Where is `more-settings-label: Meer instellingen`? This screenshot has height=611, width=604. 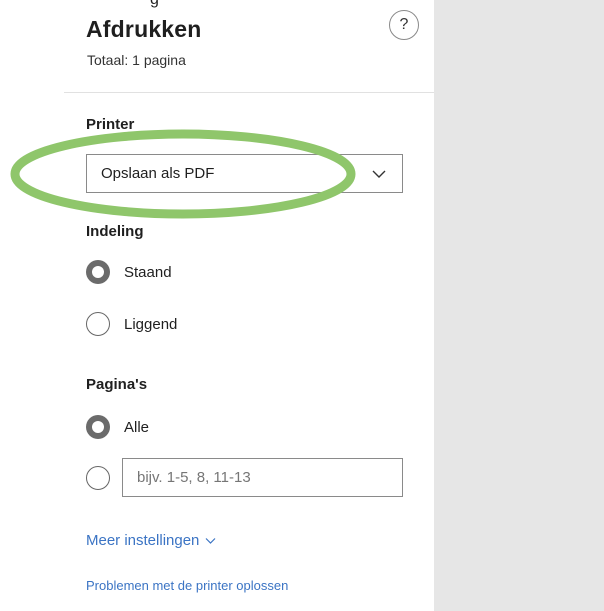
more-settings-label: Meer instellingen is located at coordinates (143, 540).